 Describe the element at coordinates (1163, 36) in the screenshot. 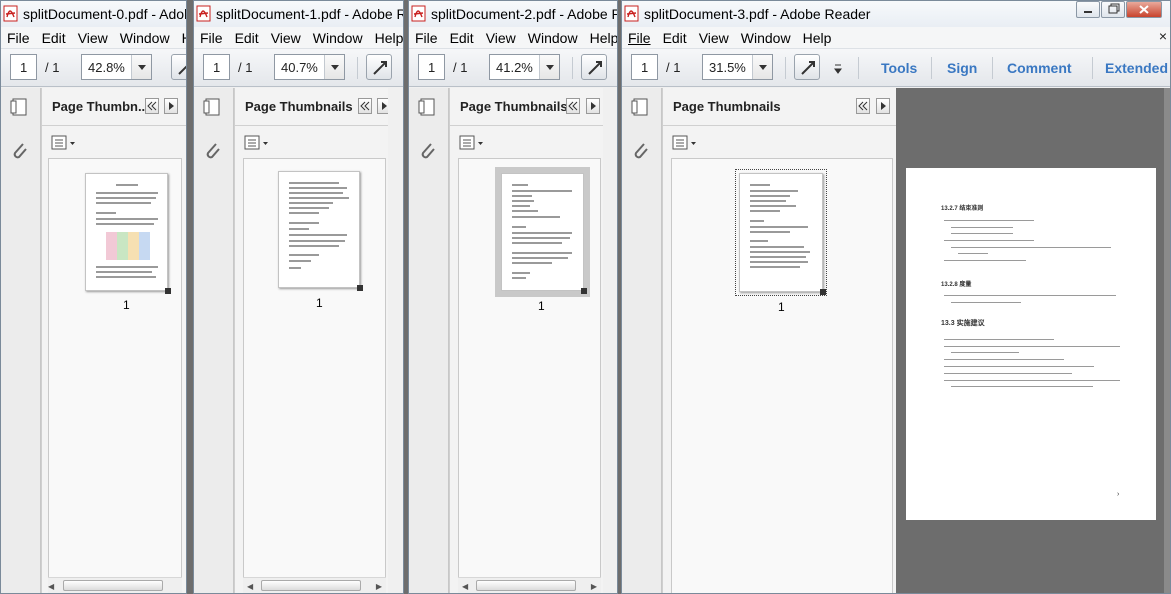

I see `close-document-icon: ×` at that location.